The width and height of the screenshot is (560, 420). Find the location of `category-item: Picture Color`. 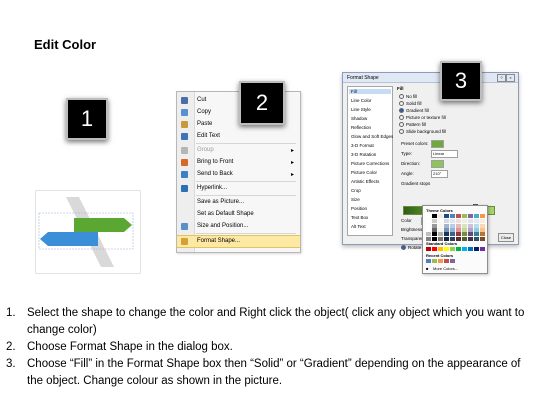

category-item: Picture Color is located at coordinates (364, 172).